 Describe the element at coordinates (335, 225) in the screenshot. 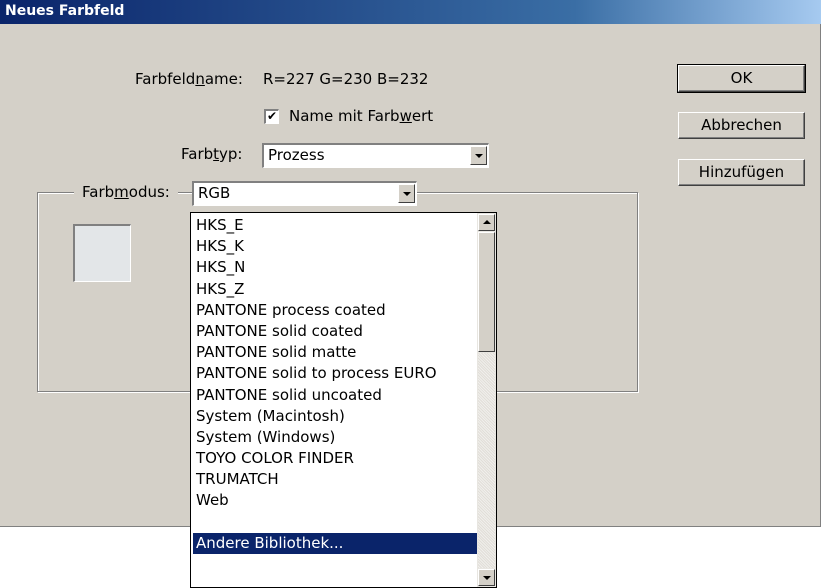

I see `dropdown-option: HKS_E` at that location.